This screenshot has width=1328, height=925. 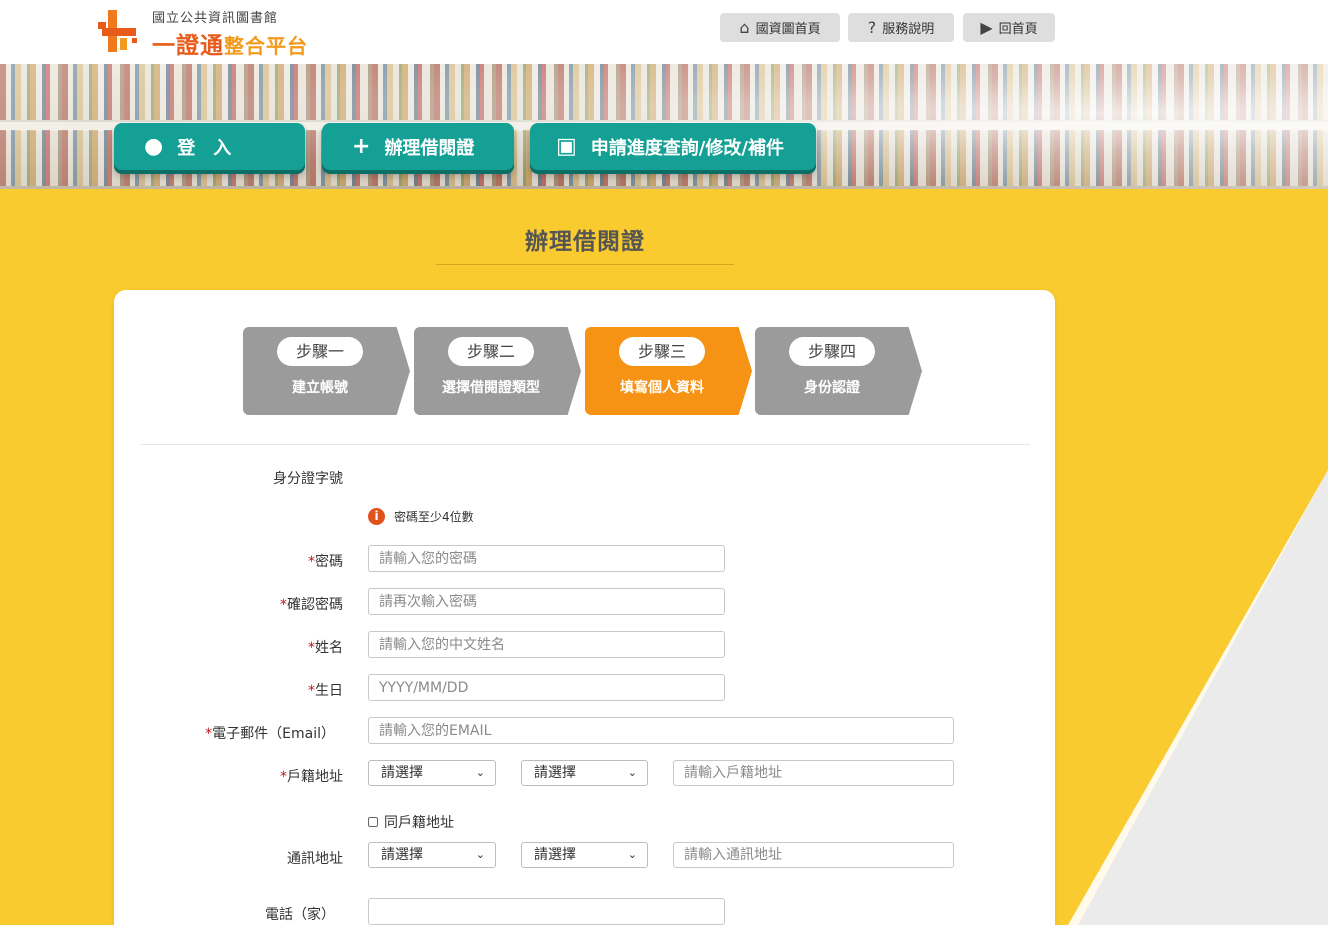 I want to click on mailing-city-value: 請選擇, so click(x=402, y=855).